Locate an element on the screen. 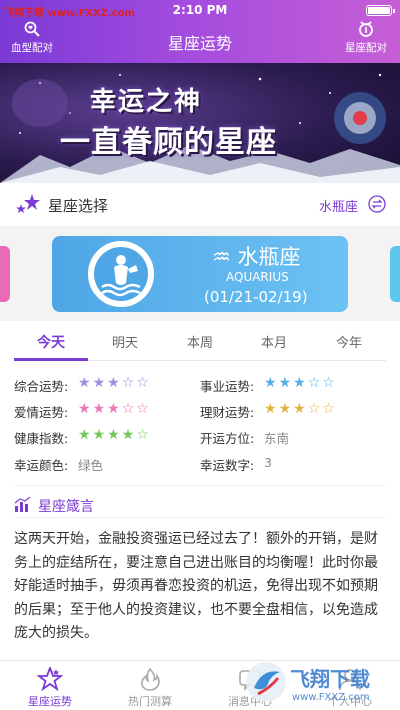  lucky-color-label: 幸运颜色: is located at coordinates (41, 465).